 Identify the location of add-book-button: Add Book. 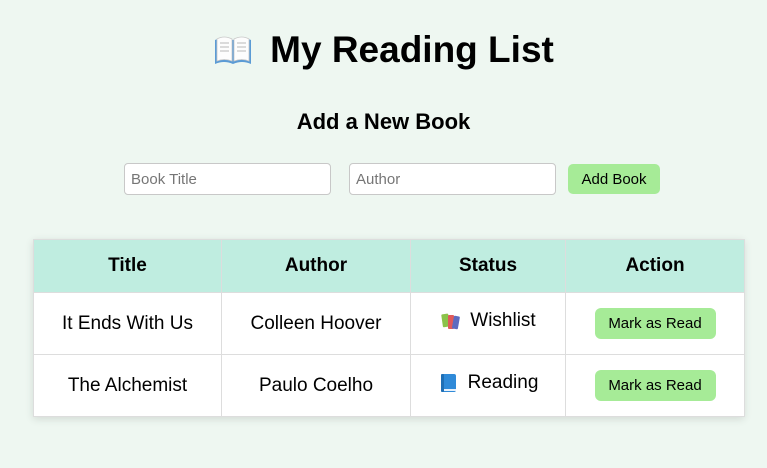
(614, 179).